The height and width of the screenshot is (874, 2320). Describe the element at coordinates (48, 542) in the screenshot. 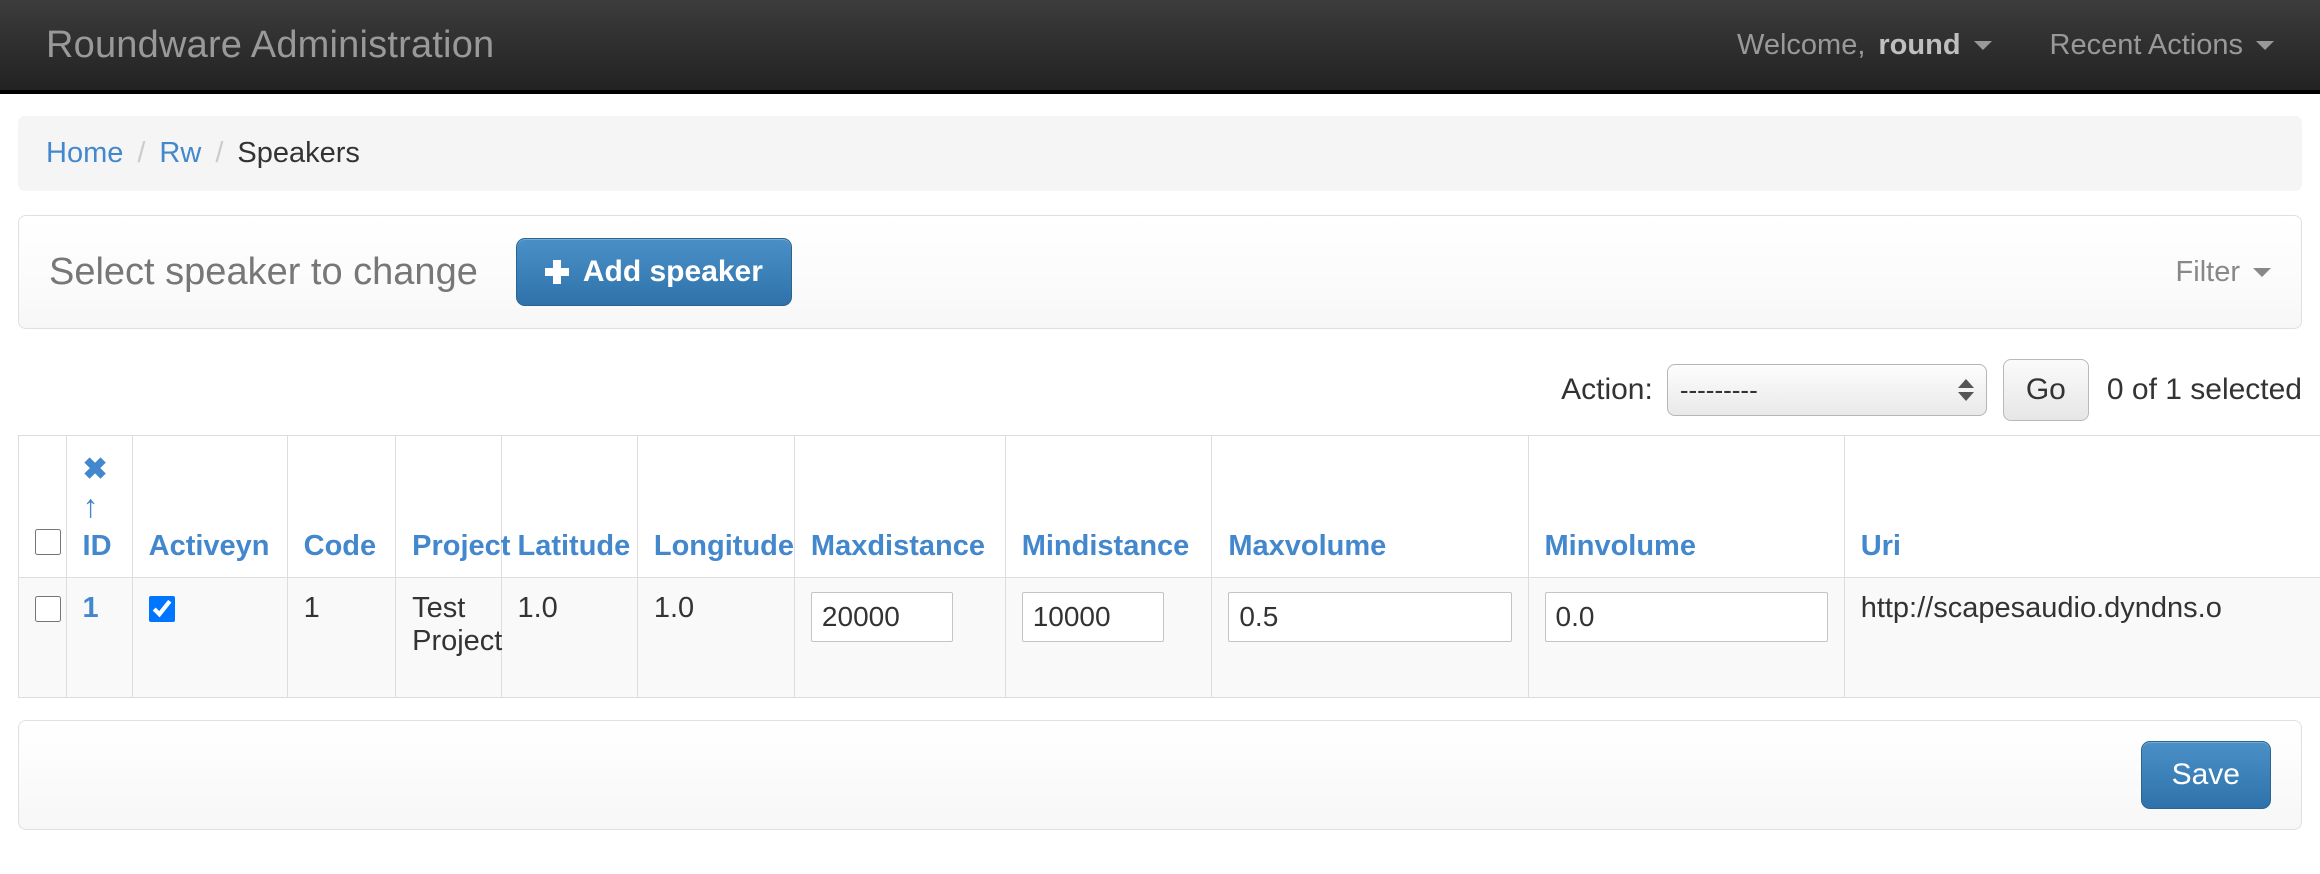

I see `select-all-checkbox` at that location.